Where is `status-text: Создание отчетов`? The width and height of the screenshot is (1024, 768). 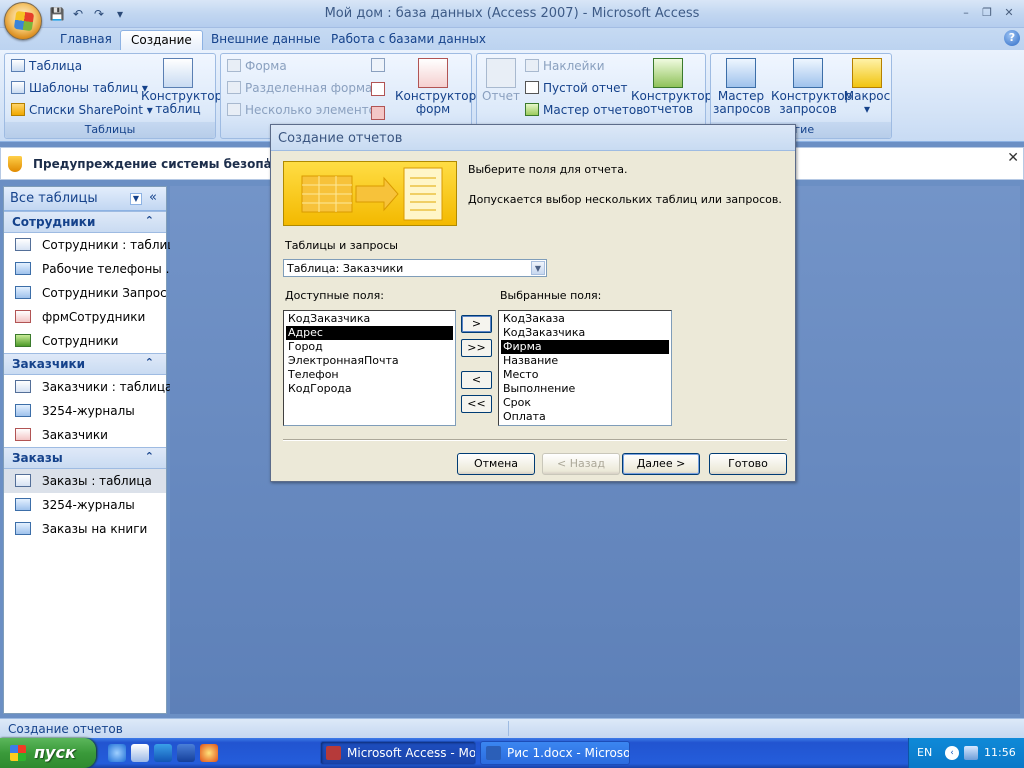 status-text: Создание отчетов is located at coordinates (65, 729).